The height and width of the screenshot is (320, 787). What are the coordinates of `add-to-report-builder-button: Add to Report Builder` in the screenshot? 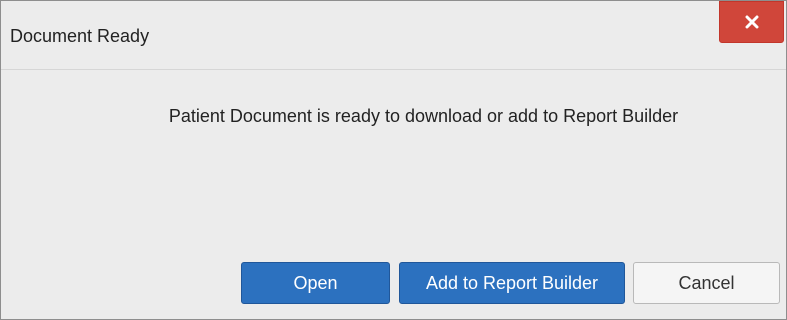 It's located at (512, 283).